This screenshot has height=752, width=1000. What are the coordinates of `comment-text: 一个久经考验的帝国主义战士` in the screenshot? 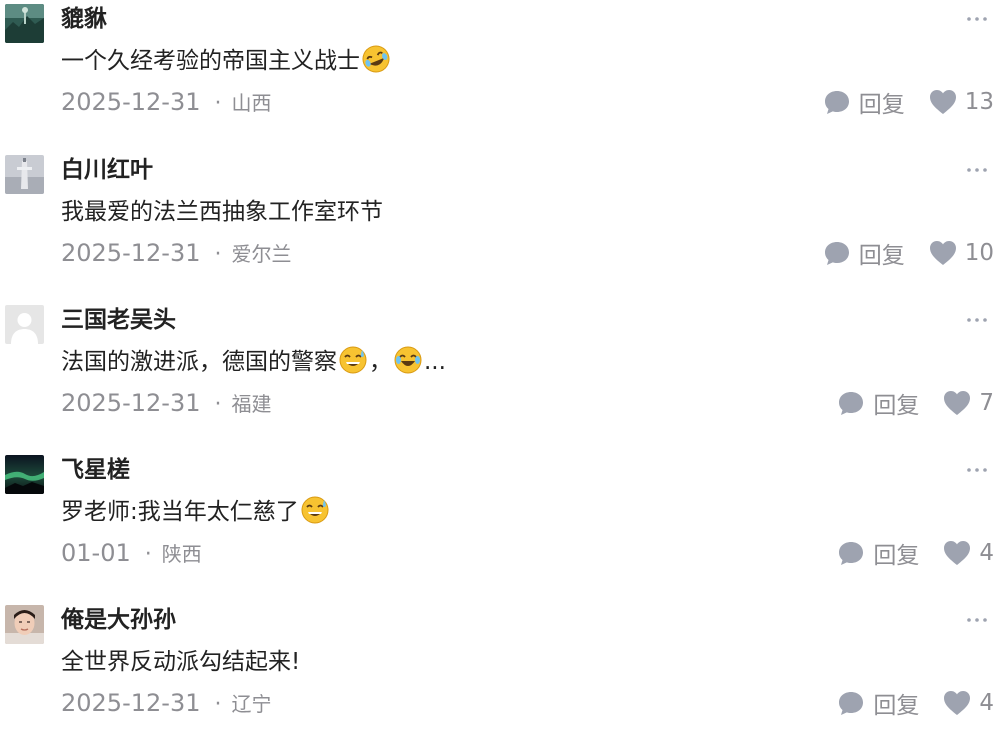 It's located at (226, 61).